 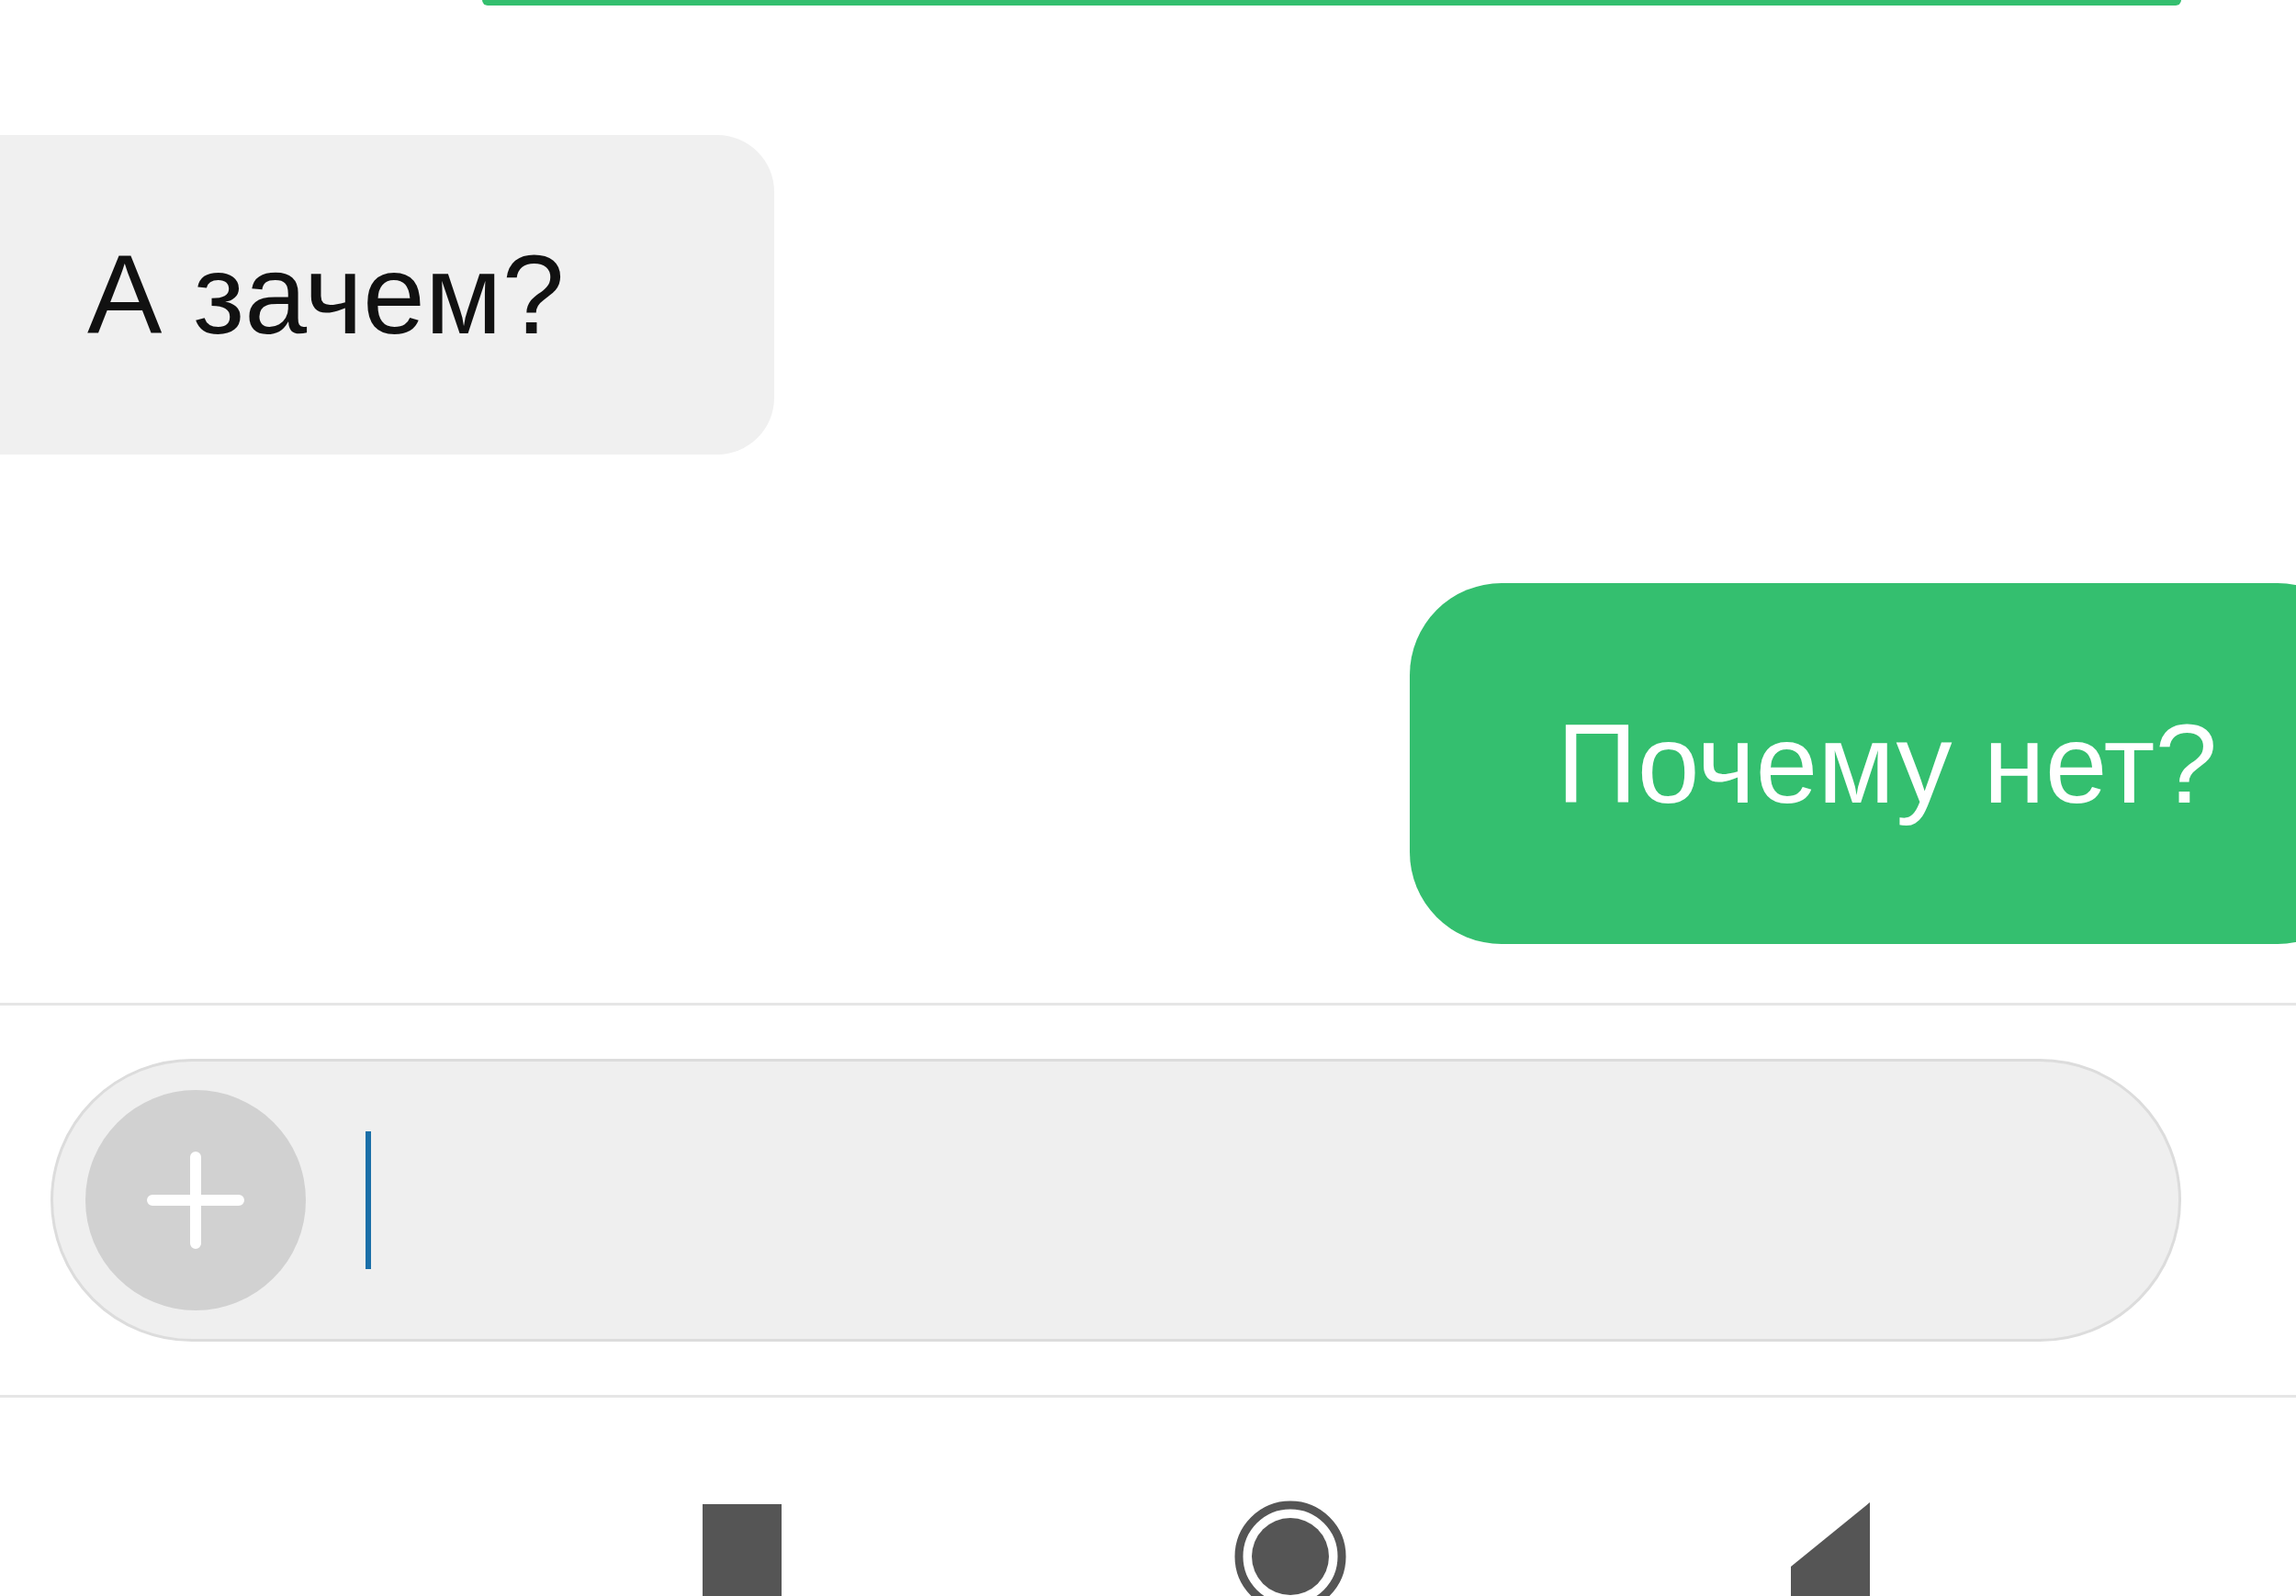 I want to click on home-icon, so click(x=1290, y=1547).